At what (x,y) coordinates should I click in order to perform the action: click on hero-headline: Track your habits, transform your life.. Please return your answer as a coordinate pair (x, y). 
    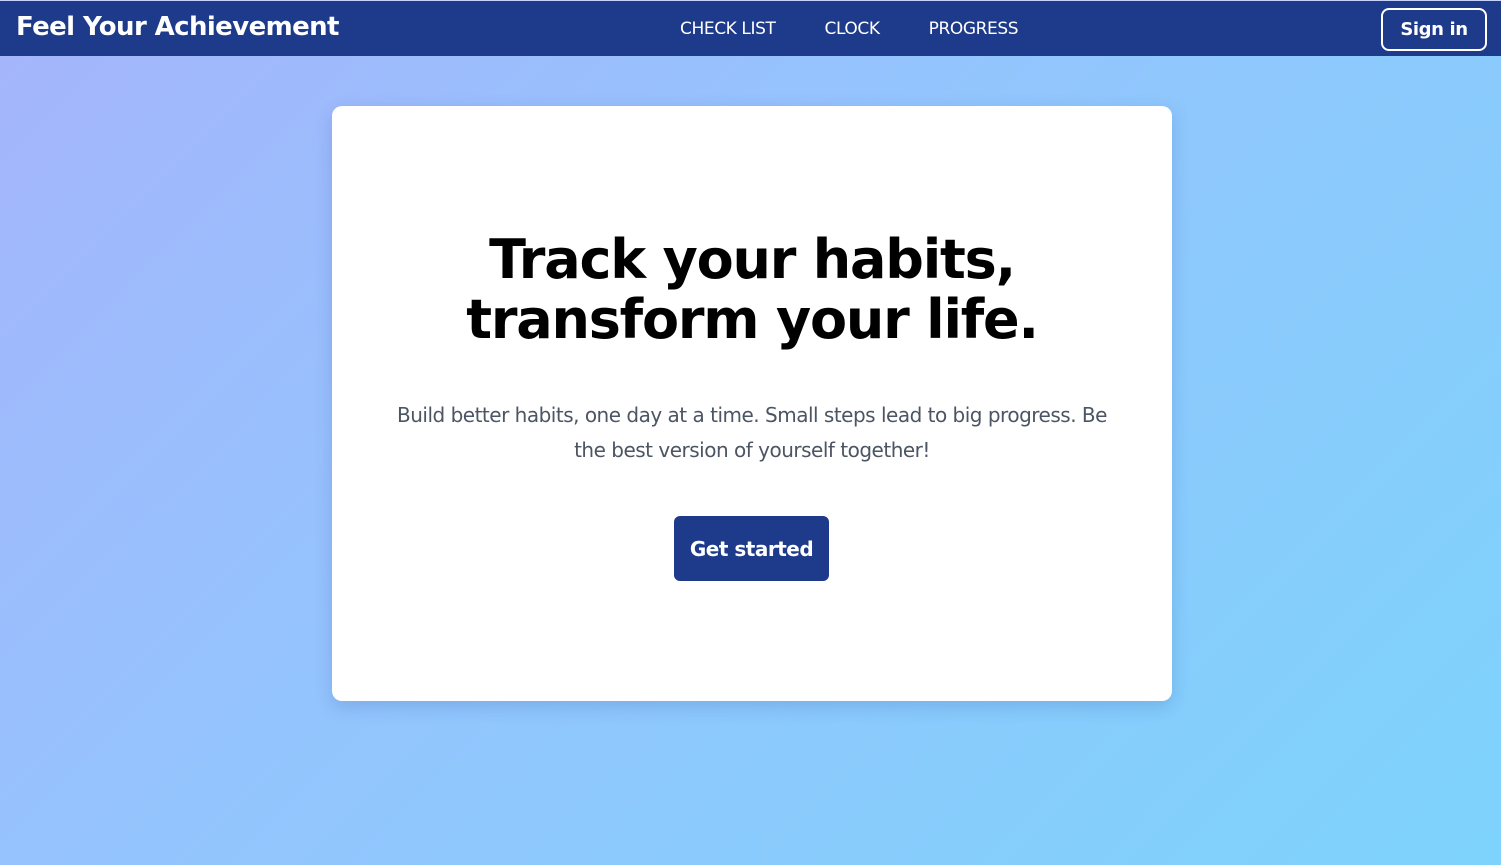
    Looking at the image, I should click on (752, 290).